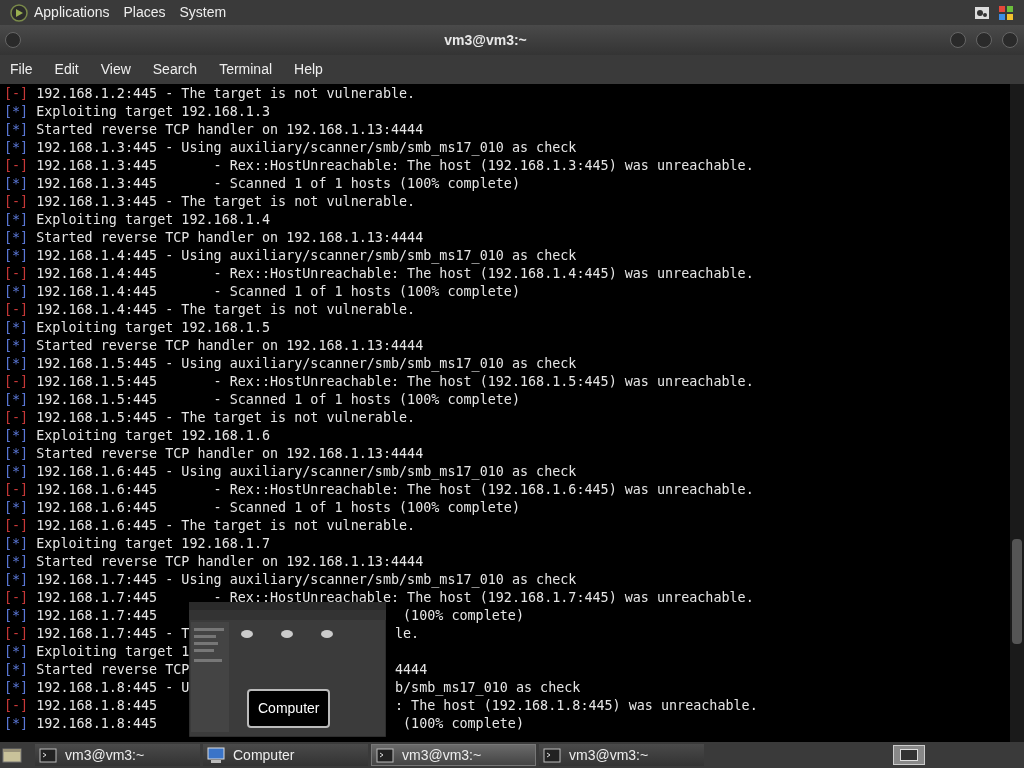 The width and height of the screenshot is (1024, 768). Describe the element at coordinates (153, 111) in the screenshot. I see `terminal-output: Exploiting target 192.168.1.3` at that location.